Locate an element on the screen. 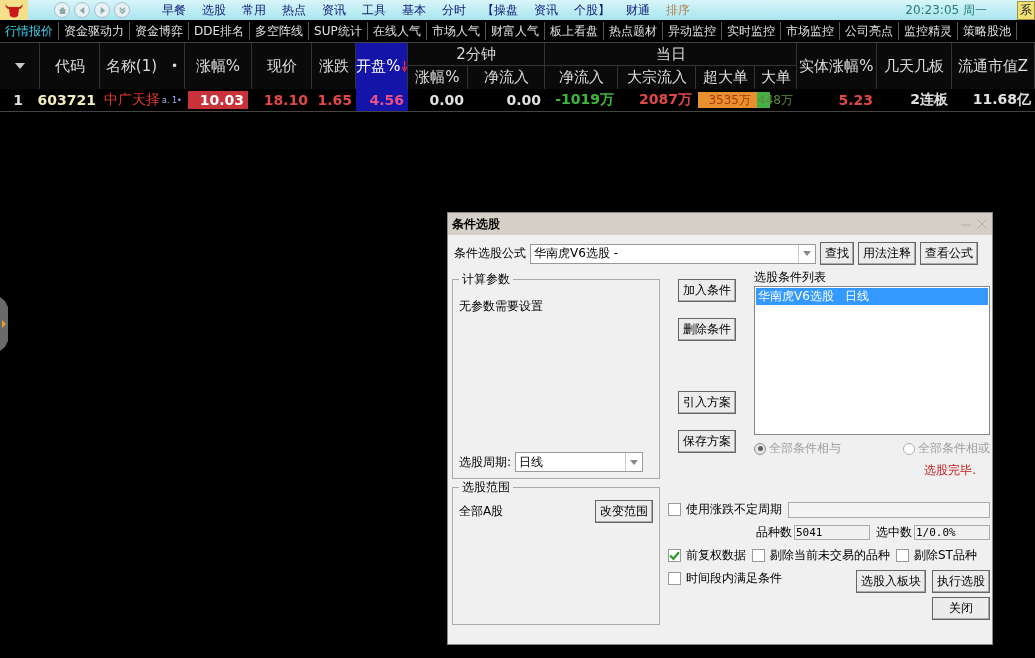  check-icon is located at coordinates (674, 555).